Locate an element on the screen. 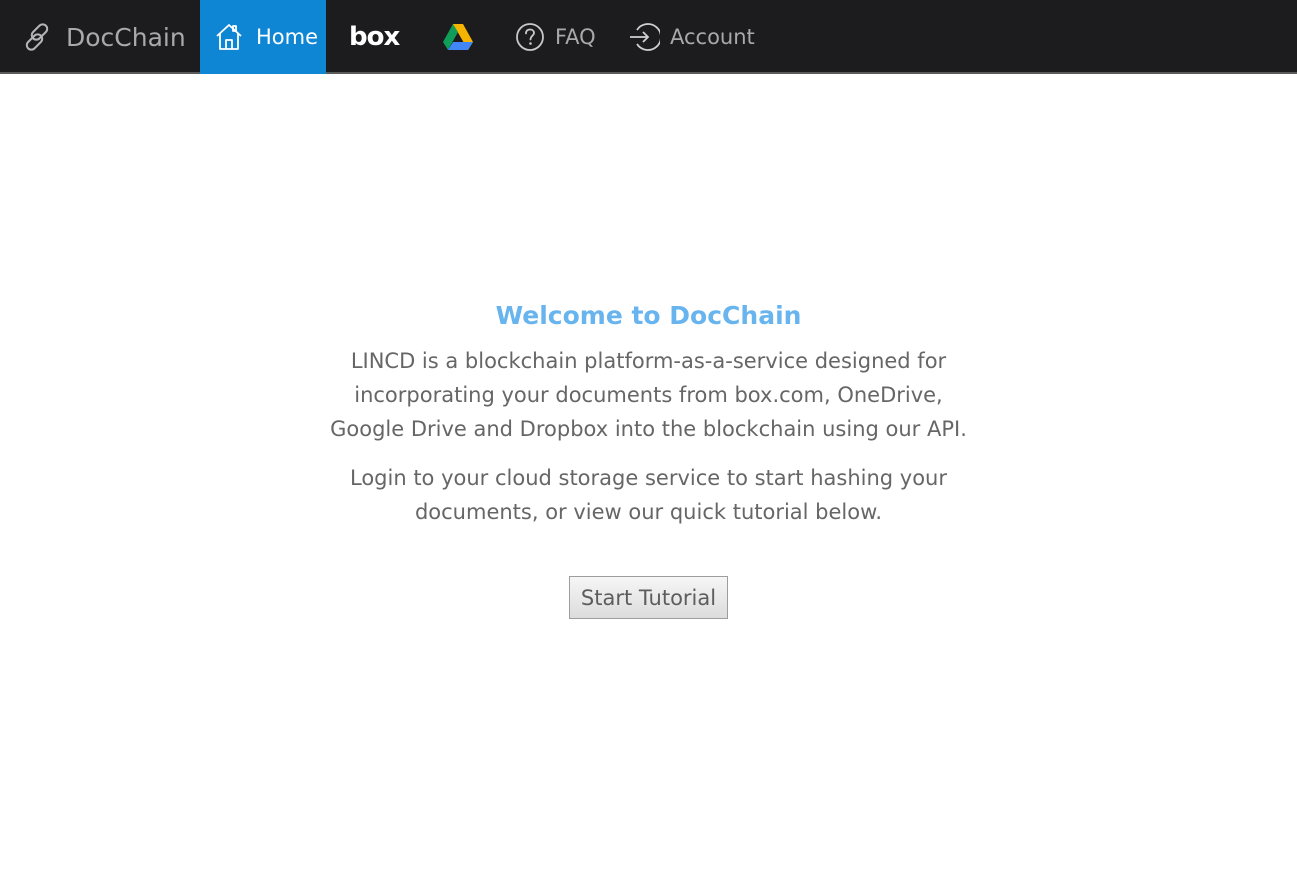  top-navbar: DocChain Home box FAQ Account is located at coordinates (648, 37).